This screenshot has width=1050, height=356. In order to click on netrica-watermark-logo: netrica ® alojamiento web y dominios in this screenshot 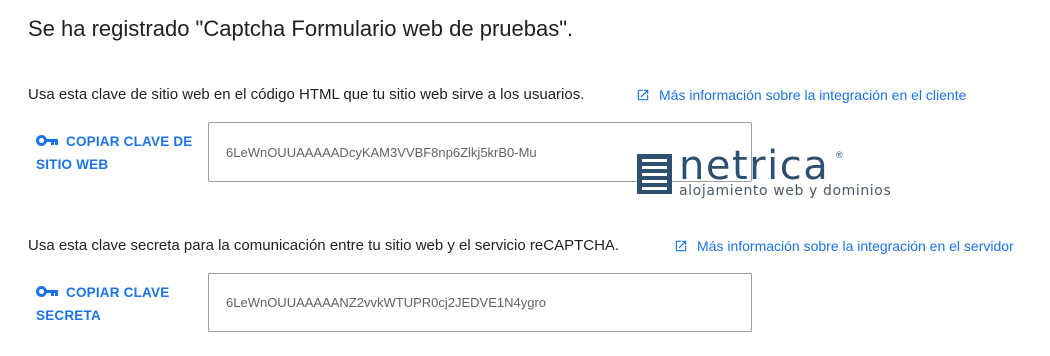, I will do `click(764, 172)`.